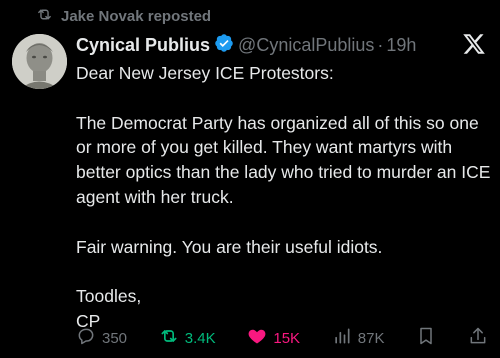  What do you see at coordinates (287, 338) in the screenshot?
I see `like-count: 15K` at bounding box center [287, 338].